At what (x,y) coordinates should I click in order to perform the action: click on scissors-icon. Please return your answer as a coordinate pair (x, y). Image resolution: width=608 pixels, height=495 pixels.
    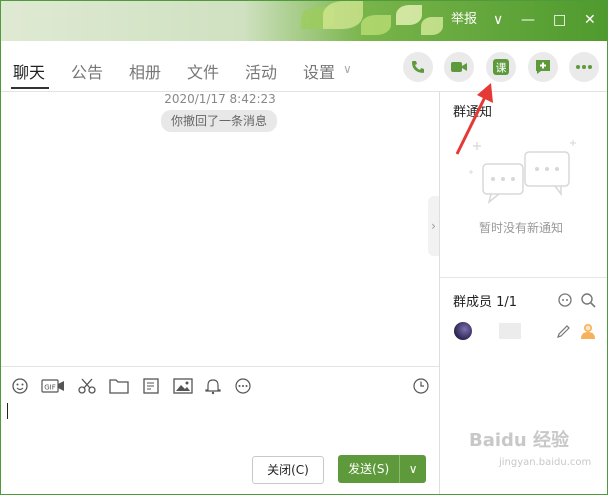
    Looking at the image, I should click on (87, 386).